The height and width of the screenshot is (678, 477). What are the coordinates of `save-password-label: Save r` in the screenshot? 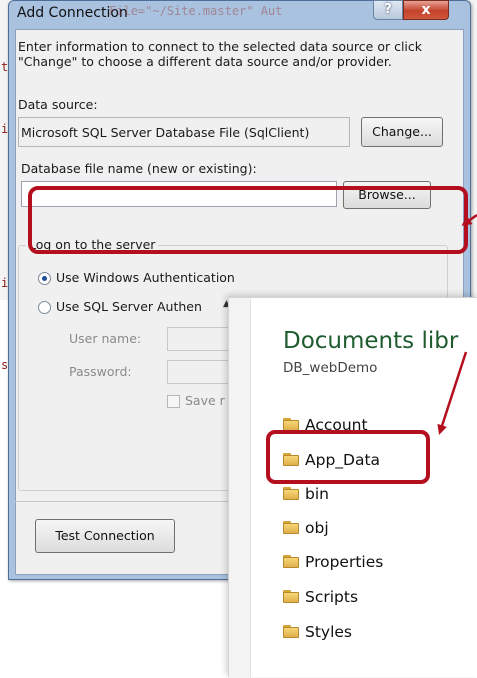 It's located at (205, 400).